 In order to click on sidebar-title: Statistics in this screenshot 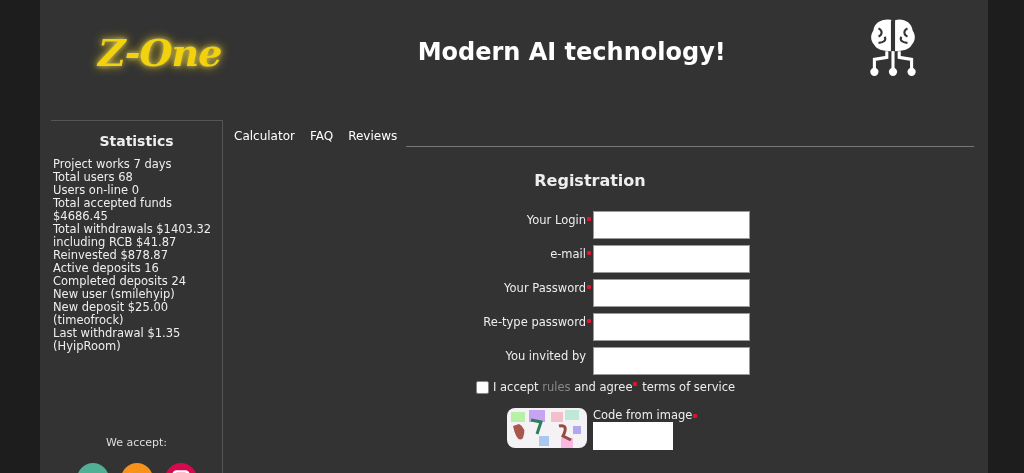, I will do `click(136, 141)`.